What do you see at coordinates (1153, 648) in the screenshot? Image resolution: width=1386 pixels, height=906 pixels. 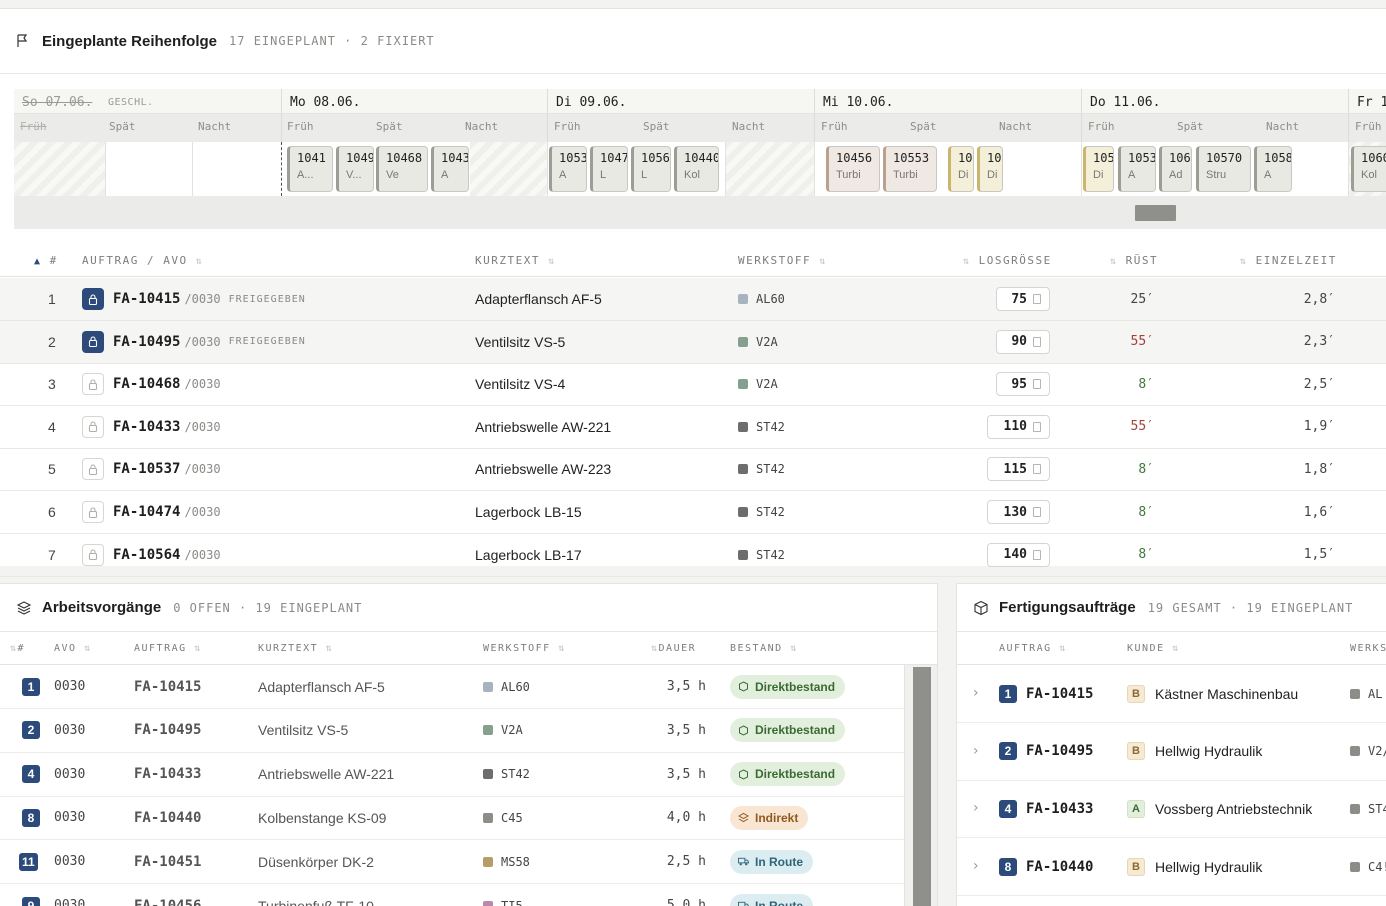 I see `col-kunde: KUNDE ⇅` at bounding box center [1153, 648].